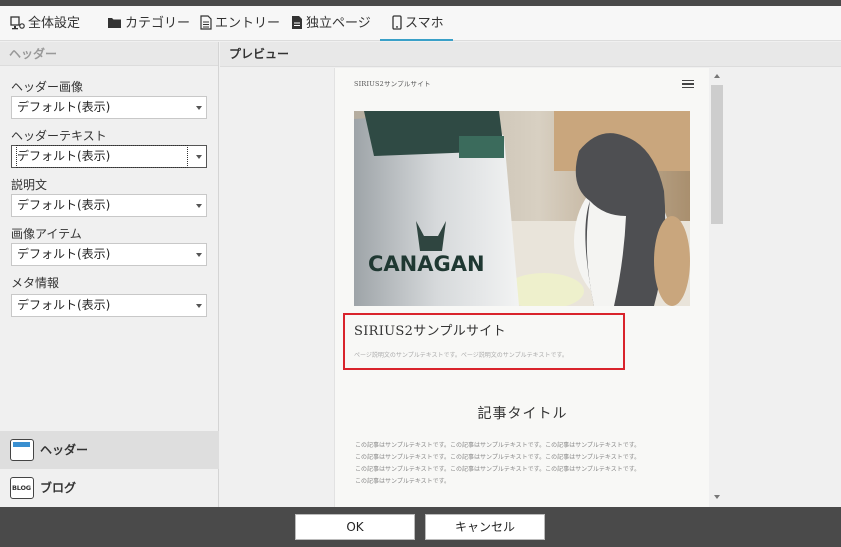 This screenshot has height=547, width=841. I want to click on description-select: デフォルト(表示), so click(109, 205).